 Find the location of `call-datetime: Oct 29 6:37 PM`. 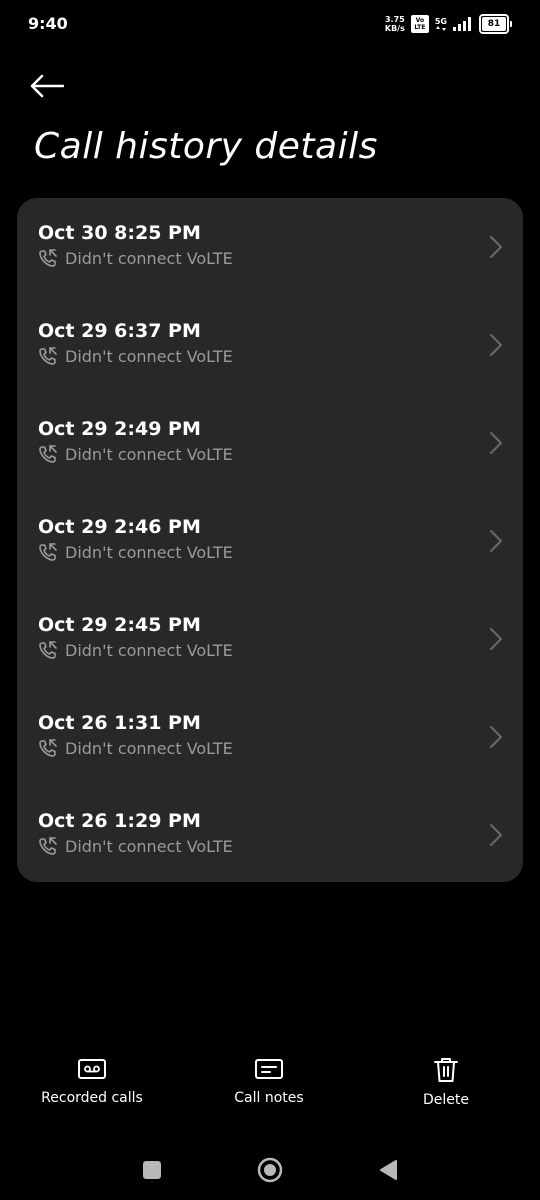

call-datetime: Oct 29 6:37 PM is located at coordinates (119, 331).